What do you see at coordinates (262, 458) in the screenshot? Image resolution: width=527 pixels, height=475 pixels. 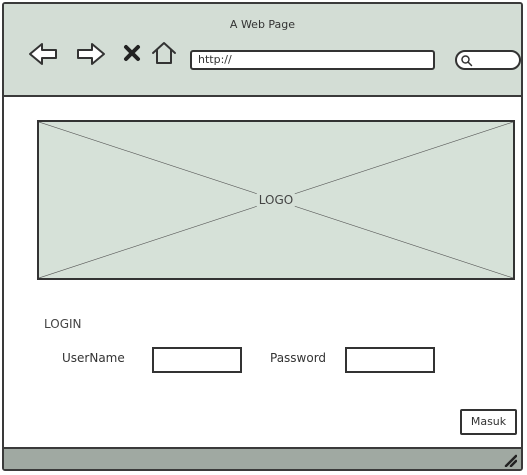 I see `status-bar` at bounding box center [262, 458].